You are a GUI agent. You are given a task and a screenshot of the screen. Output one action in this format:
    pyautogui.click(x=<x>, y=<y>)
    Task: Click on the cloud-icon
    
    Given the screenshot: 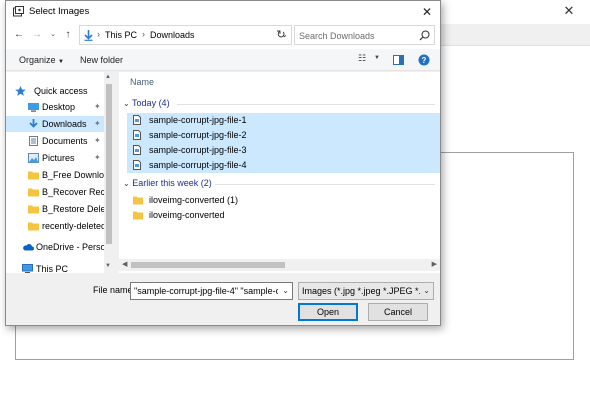 What is the action you would take?
    pyautogui.click(x=28, y=247)
    